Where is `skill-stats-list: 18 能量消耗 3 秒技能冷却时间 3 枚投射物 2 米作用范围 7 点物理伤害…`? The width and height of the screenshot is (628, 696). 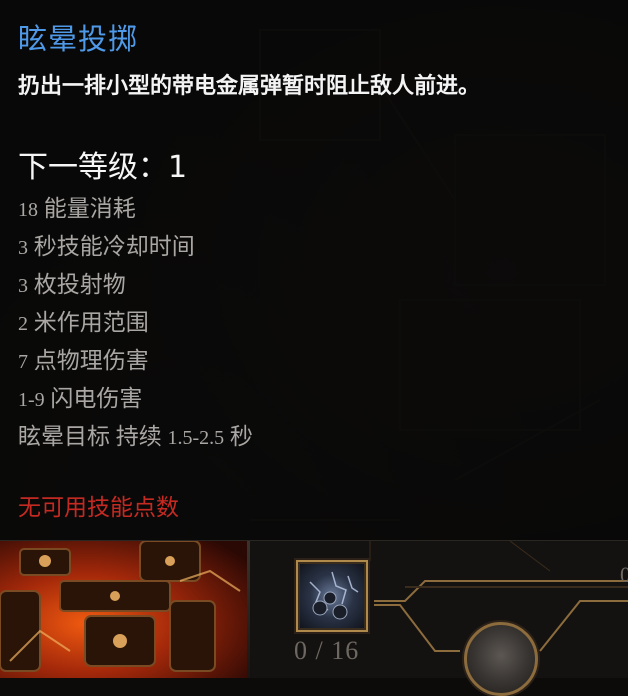
skill-stats-list: 18 能量消耗 3 秒技能冷却时间 3 枚投射物 2 米作用范围 7 点物理伤害… is located at coordinates (135, 325).